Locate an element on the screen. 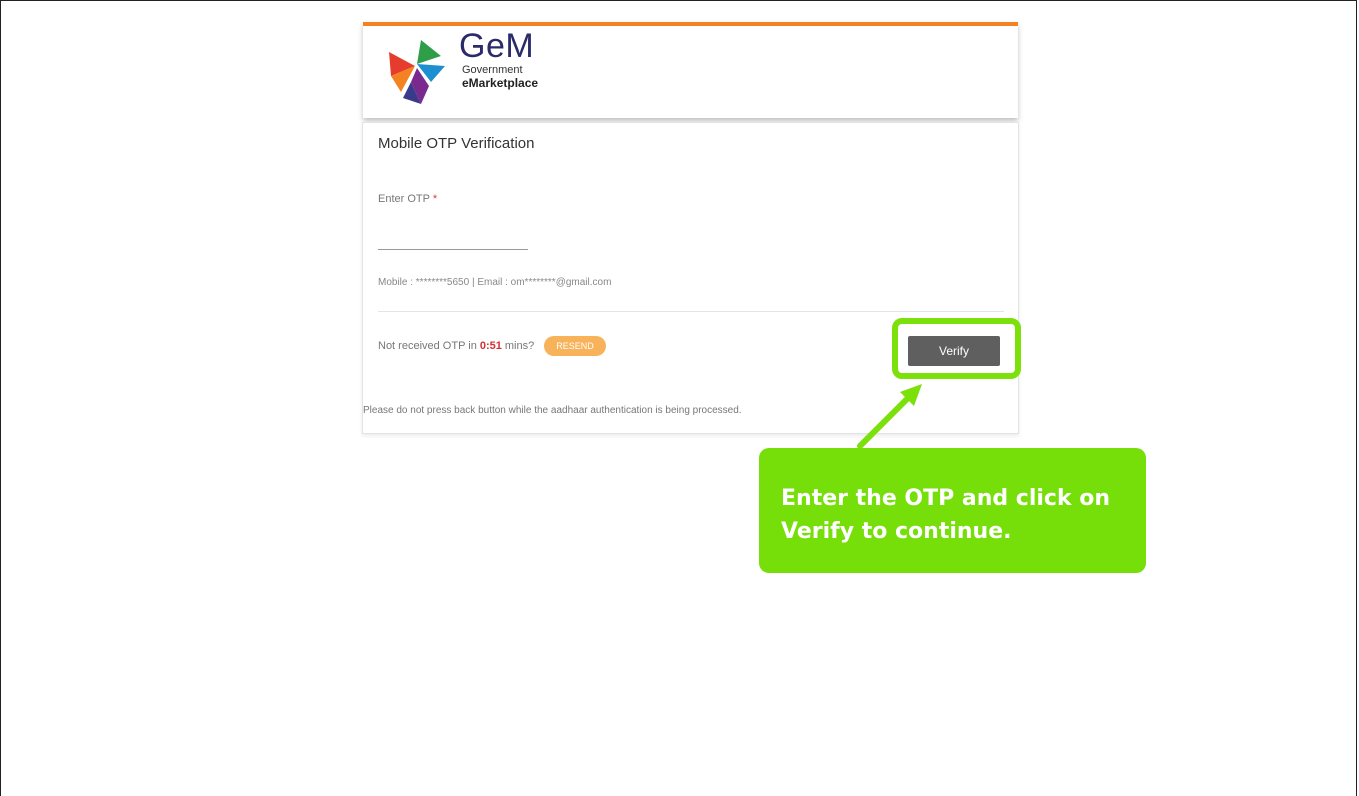 Image resolution: width=1359 pixels, height=796 pixels. pointer-arrow-icon is located at coordinates (889, 416).